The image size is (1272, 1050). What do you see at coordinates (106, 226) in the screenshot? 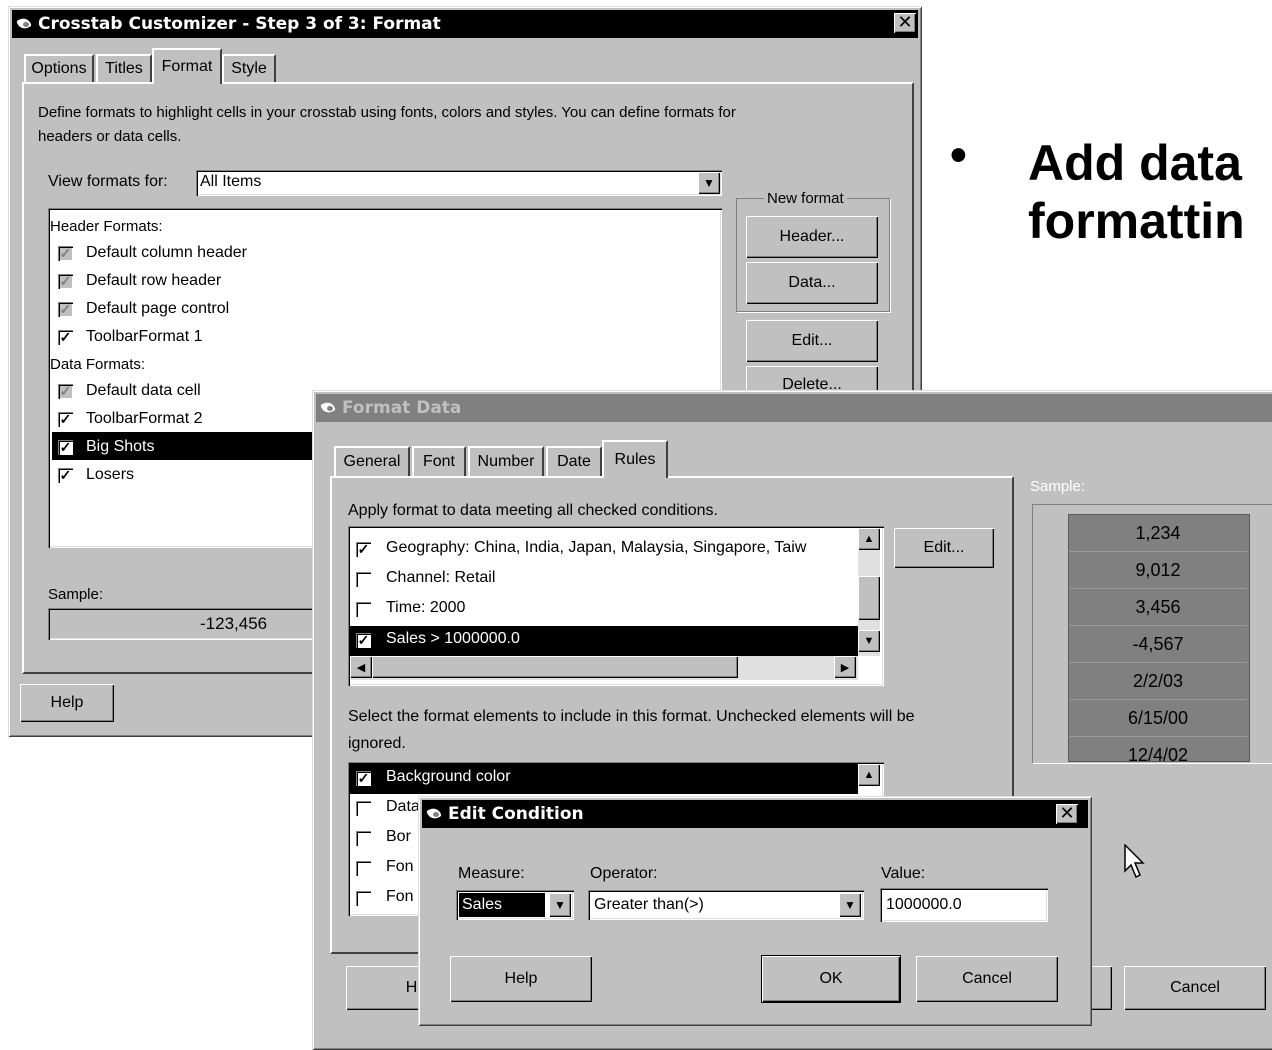
I see `header-formats-heading: Header Formats:` at bounding box center [106, 226].